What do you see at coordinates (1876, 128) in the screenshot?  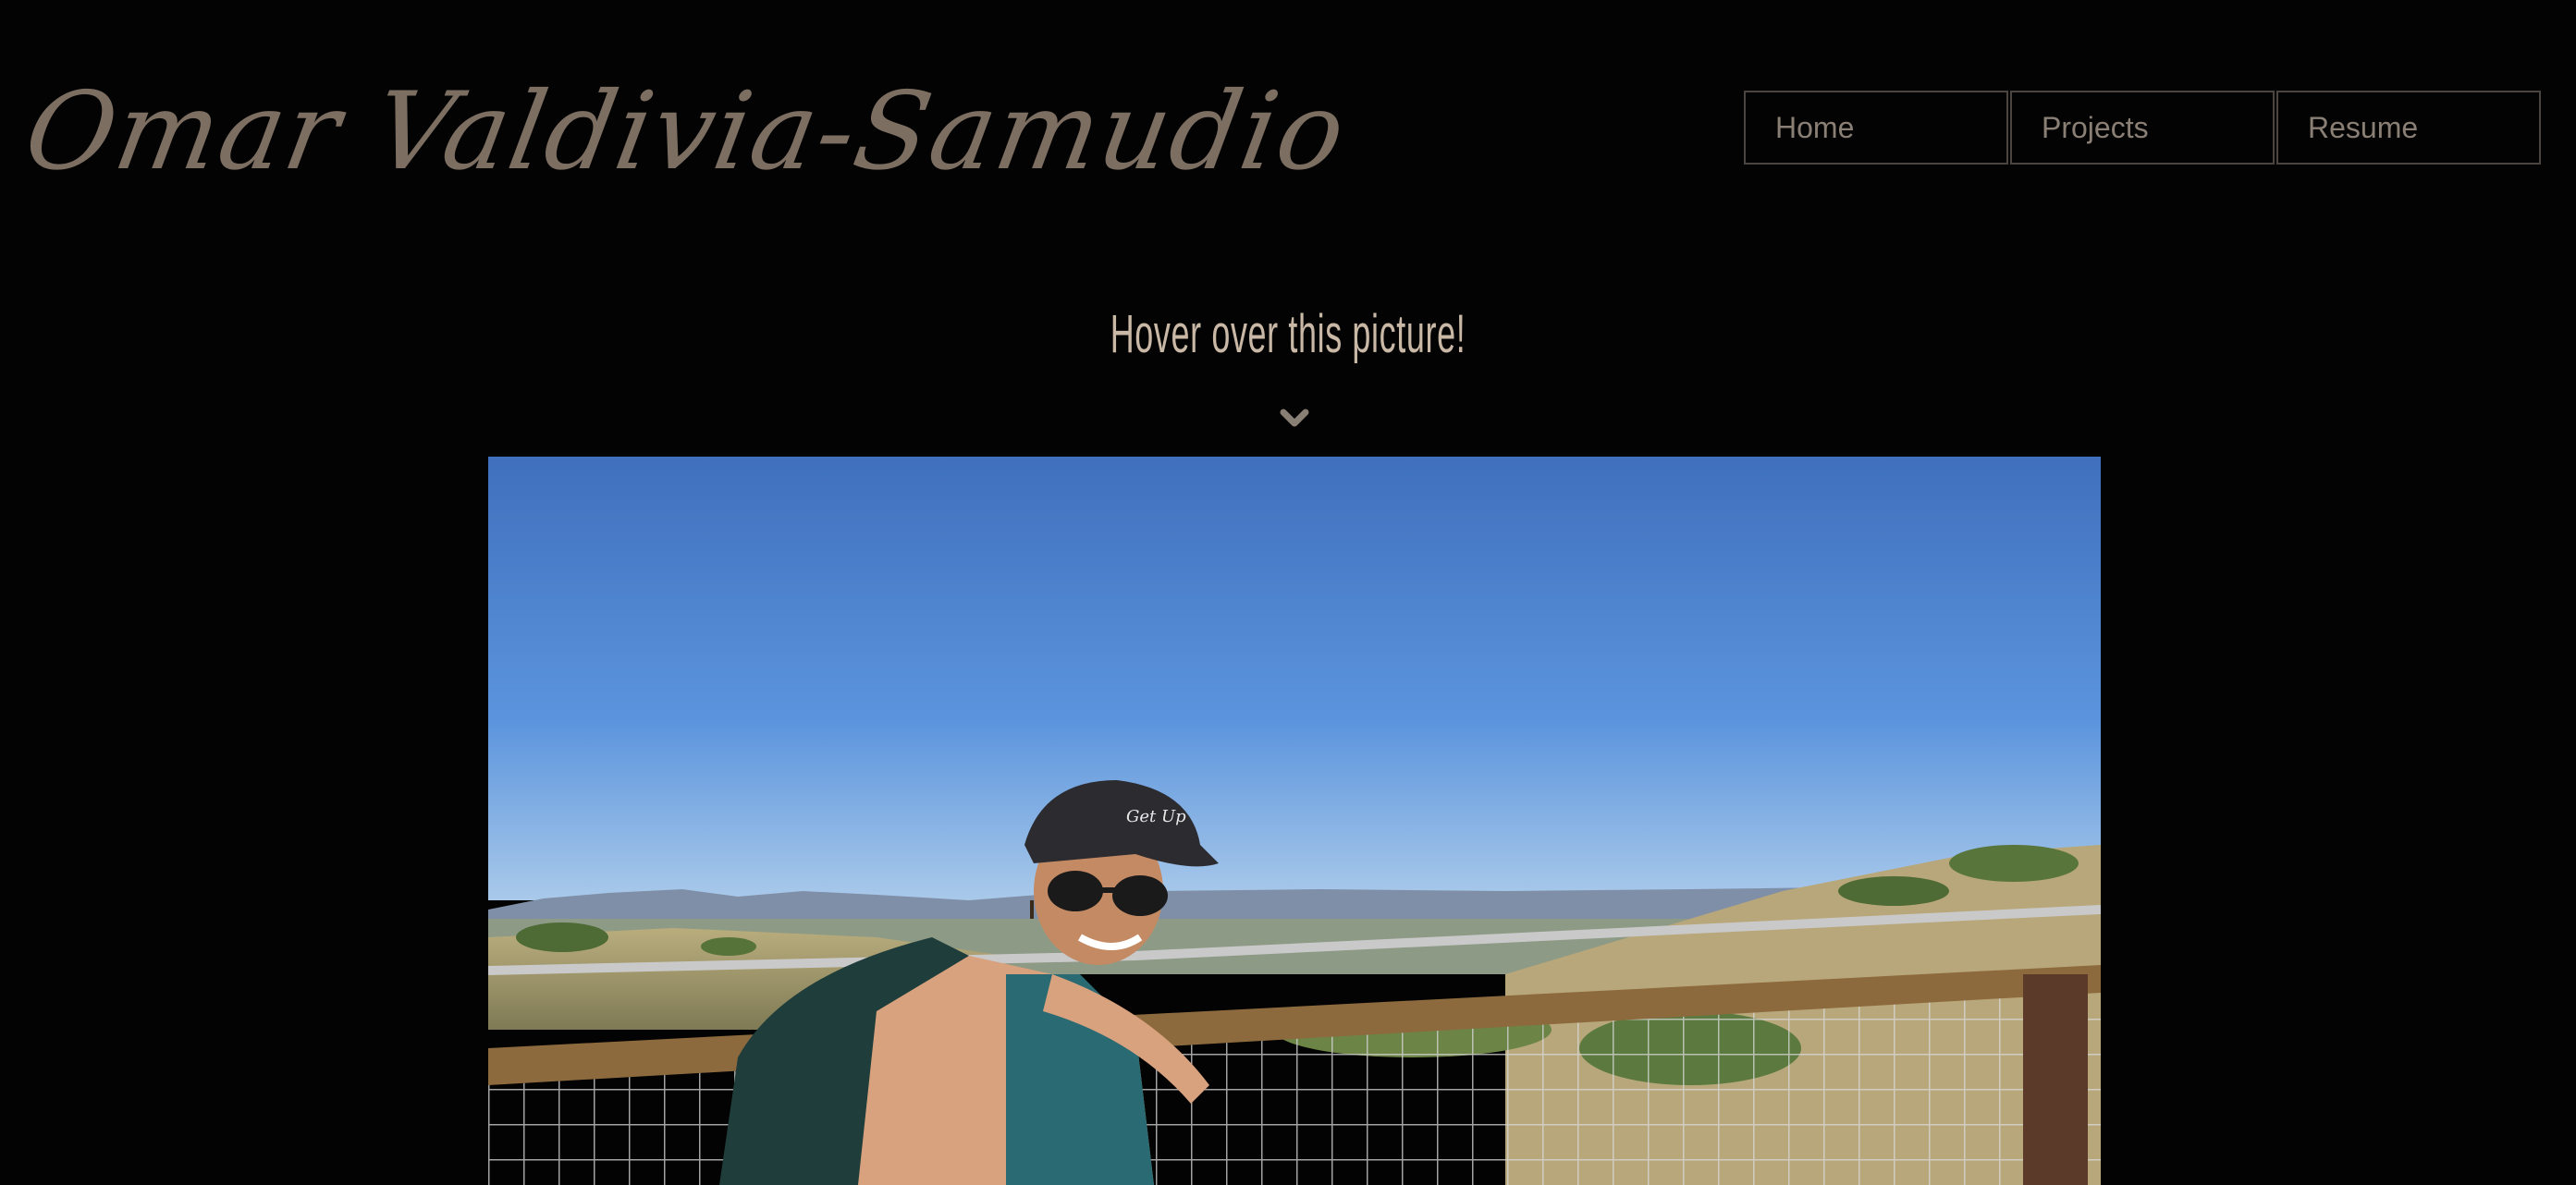 I see `nav-home-button: Home` at bounding box center [1876, 128].